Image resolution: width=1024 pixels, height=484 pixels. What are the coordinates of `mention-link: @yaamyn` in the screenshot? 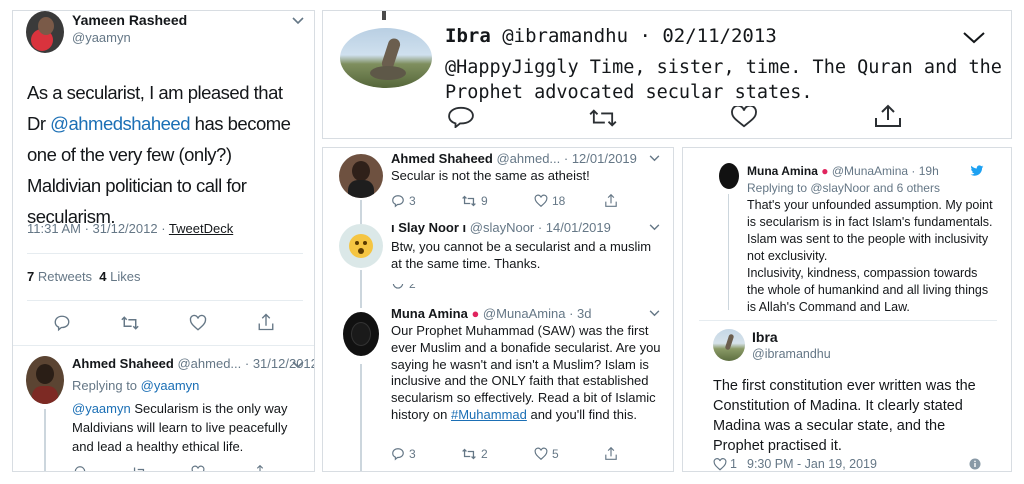 It's located at (101, 408).